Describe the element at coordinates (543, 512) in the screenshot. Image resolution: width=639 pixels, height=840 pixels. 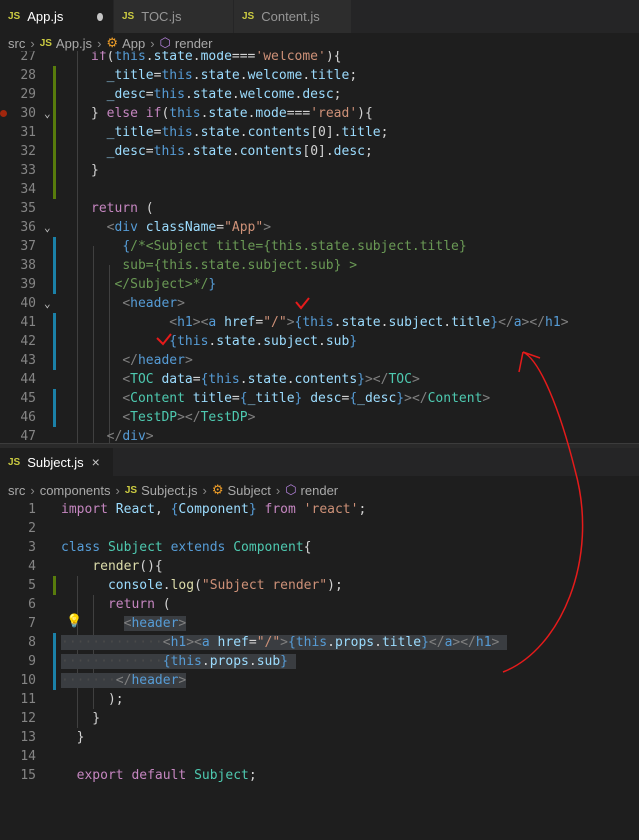
I see `red-arrow-curve` at that location.